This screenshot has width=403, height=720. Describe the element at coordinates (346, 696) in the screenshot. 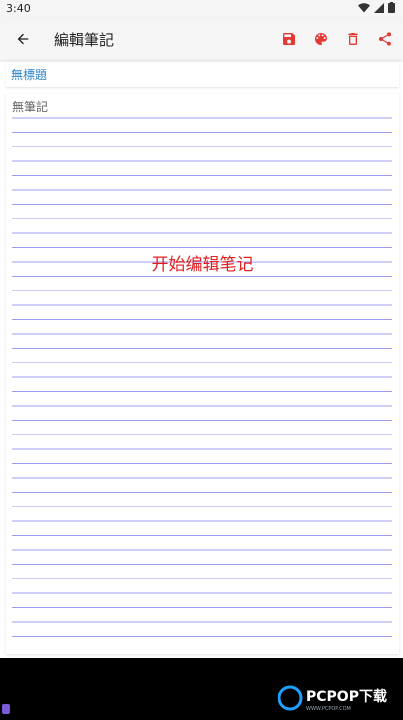

I see `watermark-text: PCPOP下载` at that location.